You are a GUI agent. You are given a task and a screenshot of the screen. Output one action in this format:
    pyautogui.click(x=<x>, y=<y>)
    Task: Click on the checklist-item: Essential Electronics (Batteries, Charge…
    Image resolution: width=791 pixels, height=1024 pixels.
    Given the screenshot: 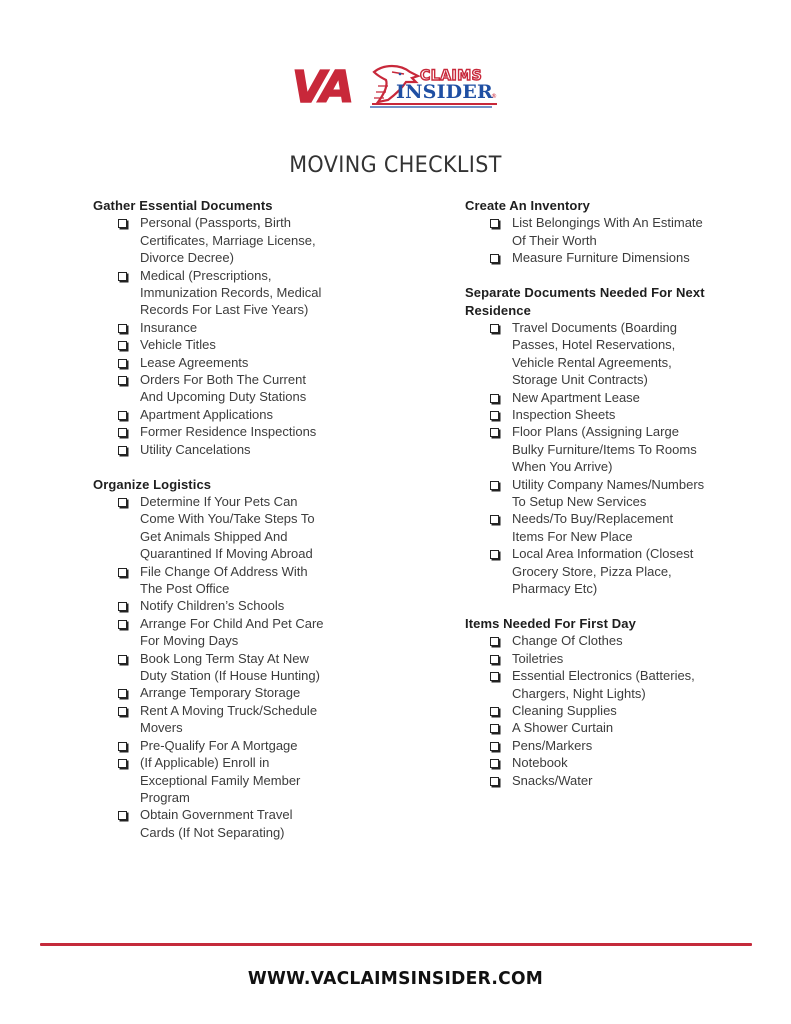 What is the action you would take?
    pyautogui.click(x=586, y=684)
    